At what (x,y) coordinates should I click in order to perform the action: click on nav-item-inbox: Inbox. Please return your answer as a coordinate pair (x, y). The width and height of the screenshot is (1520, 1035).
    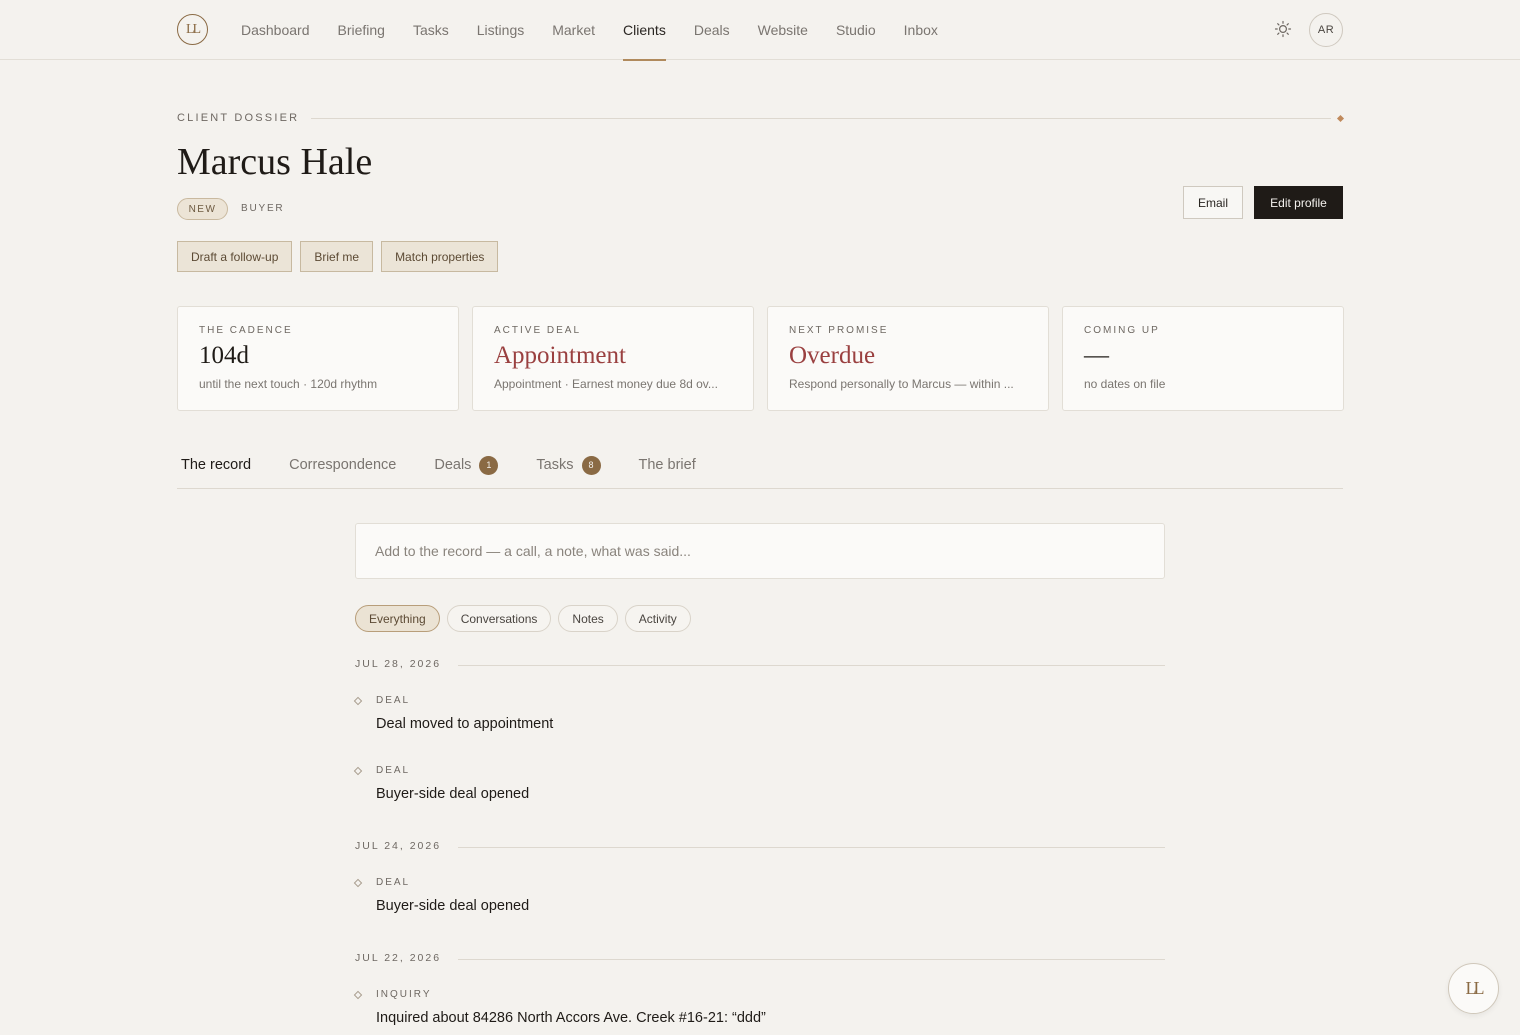
    Looking at the image, I should click on (921, 30).